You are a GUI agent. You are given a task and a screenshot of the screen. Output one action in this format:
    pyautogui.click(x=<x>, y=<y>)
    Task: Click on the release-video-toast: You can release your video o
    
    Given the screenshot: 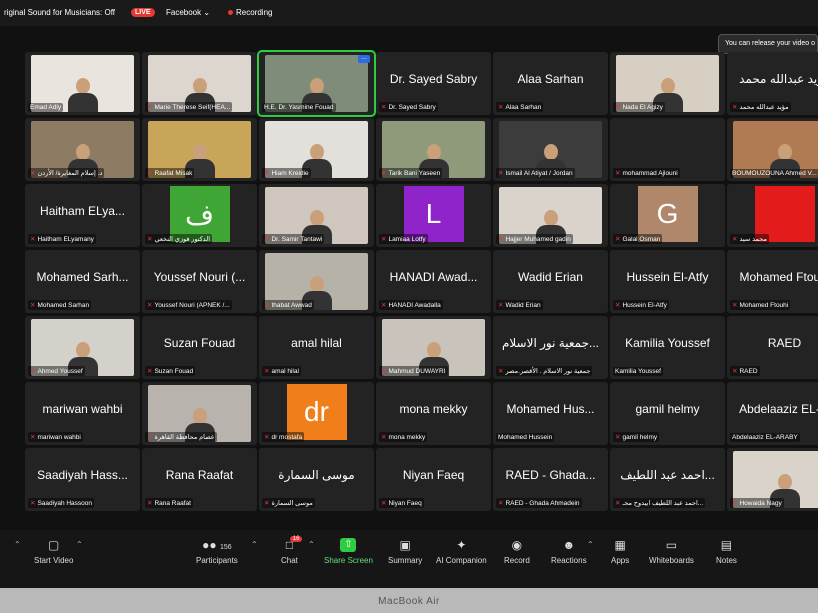 What is the action you would take?
    pyautogui.click(x=768, y=44)
    